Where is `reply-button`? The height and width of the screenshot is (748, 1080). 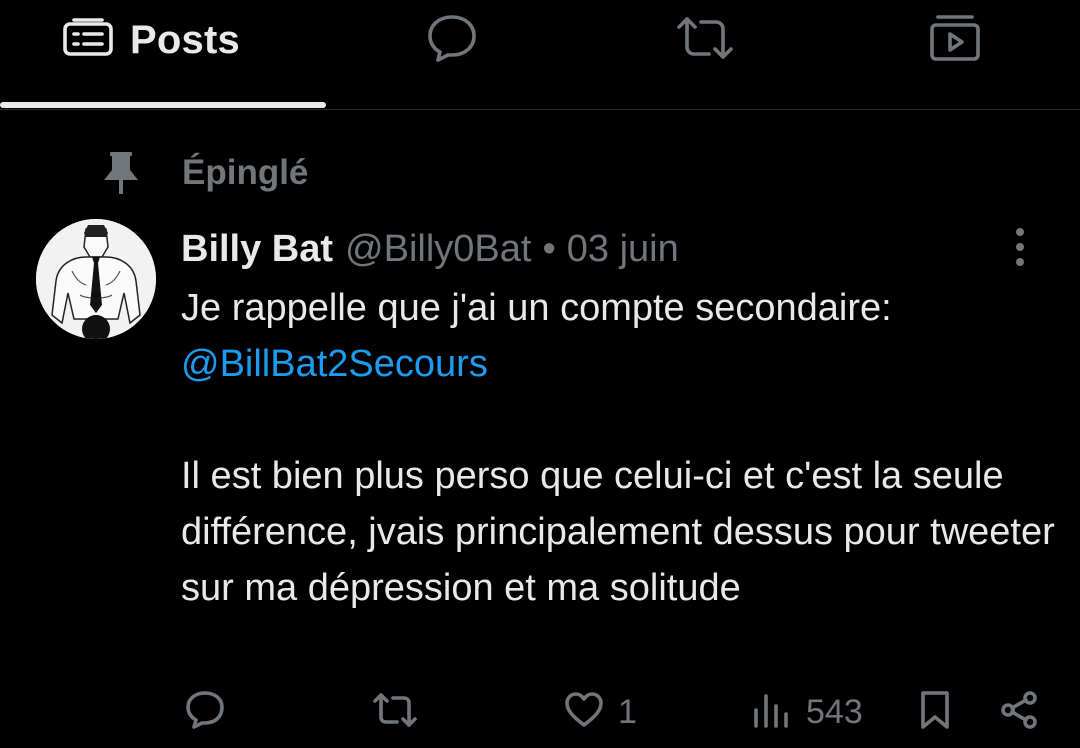
reply-button is located at coordinates (205, 712).